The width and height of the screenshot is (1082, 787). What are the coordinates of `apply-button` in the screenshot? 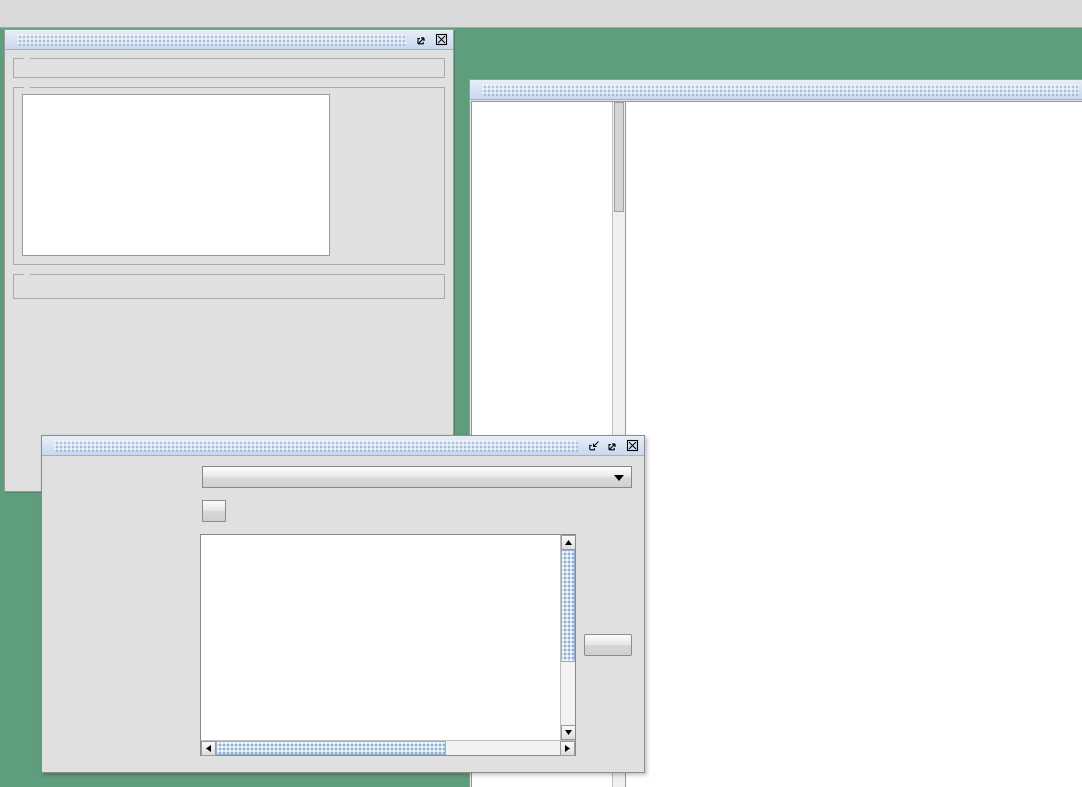 It's located at (608, 645).